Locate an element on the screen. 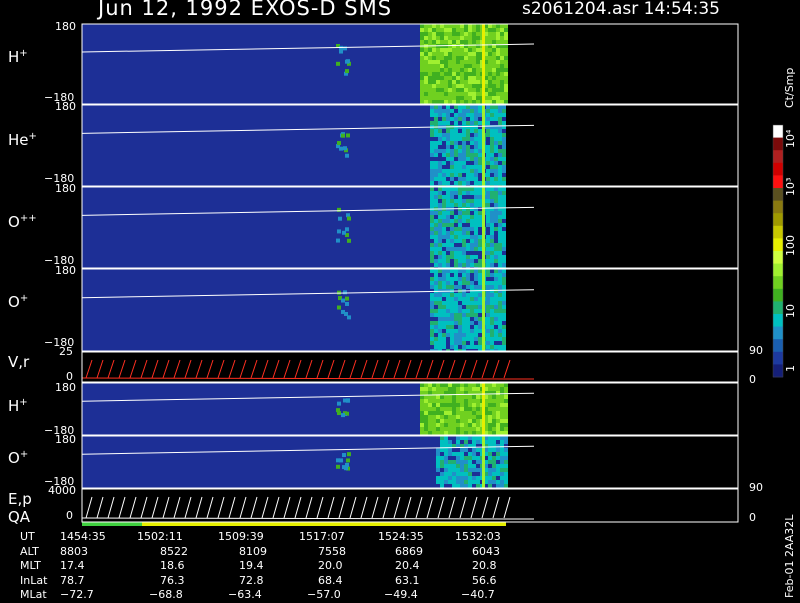  panel-label-o-plus-1: O+ is located at coordinates (18, 302).